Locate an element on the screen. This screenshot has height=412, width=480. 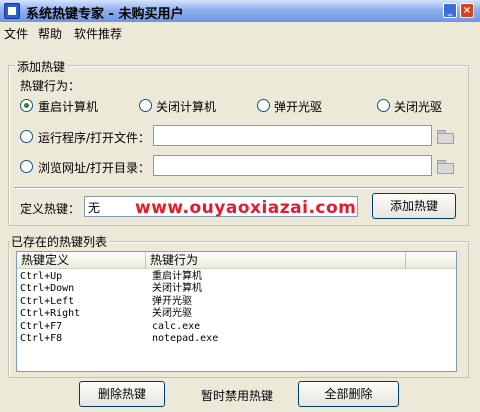
radio-eject-cd-label: 弹开光驱 is located at coordinates (298, 106).